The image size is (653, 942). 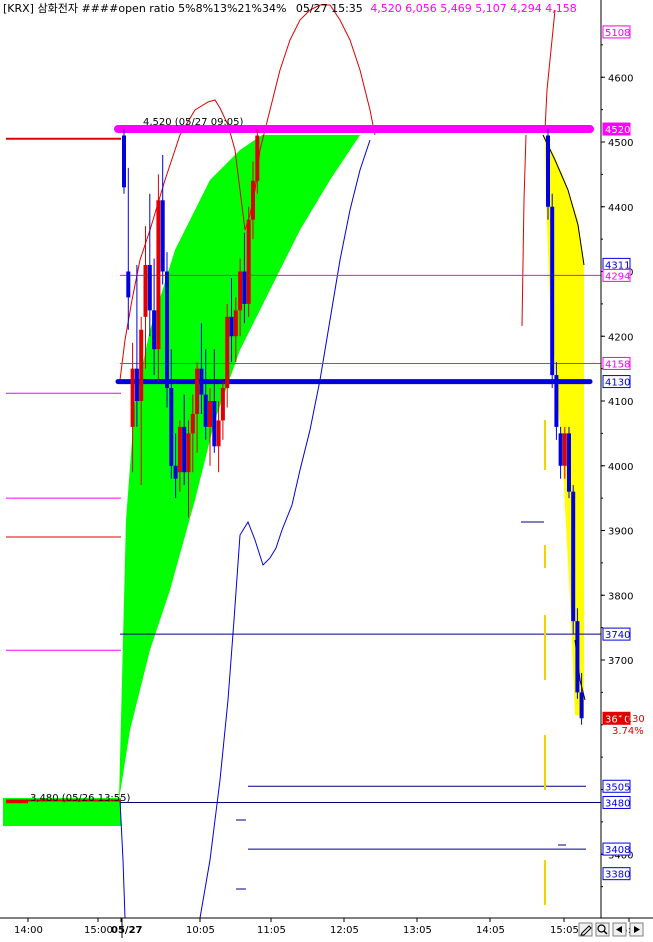 I want to click on x-tick-label: 15:00, so click(x=98, y=930).